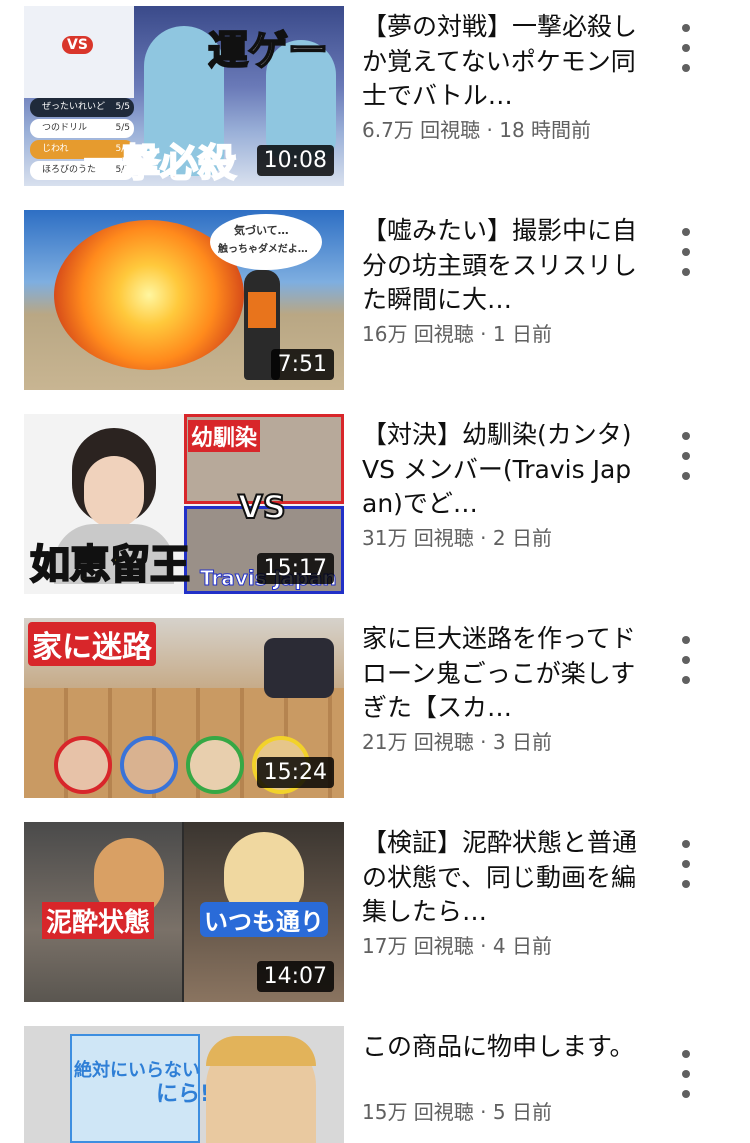 The image size is (750, 1143). Describe the element at coordinates (184, 1084) in the screenshot. I see `video-thumbnail: 絶対にいらない にら!?` at that location.